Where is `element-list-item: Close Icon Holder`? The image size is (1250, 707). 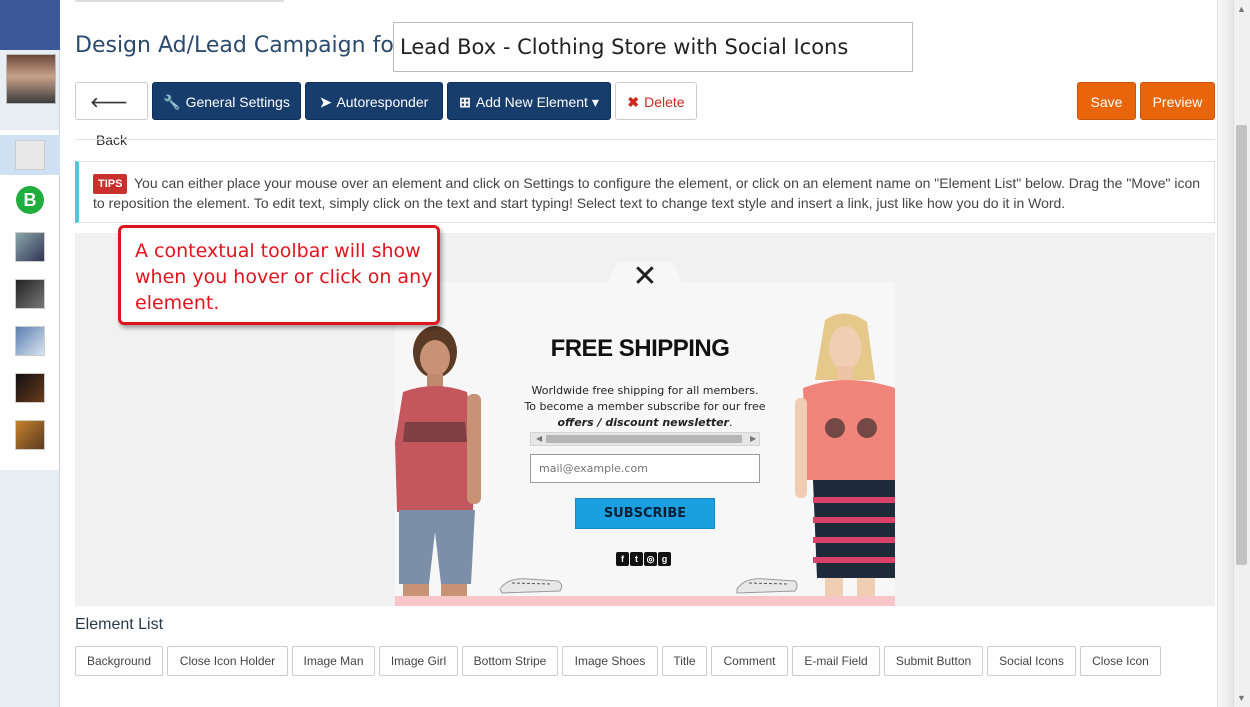 element-list-item: Close Icon Holder is located at coordinates (227, 661).